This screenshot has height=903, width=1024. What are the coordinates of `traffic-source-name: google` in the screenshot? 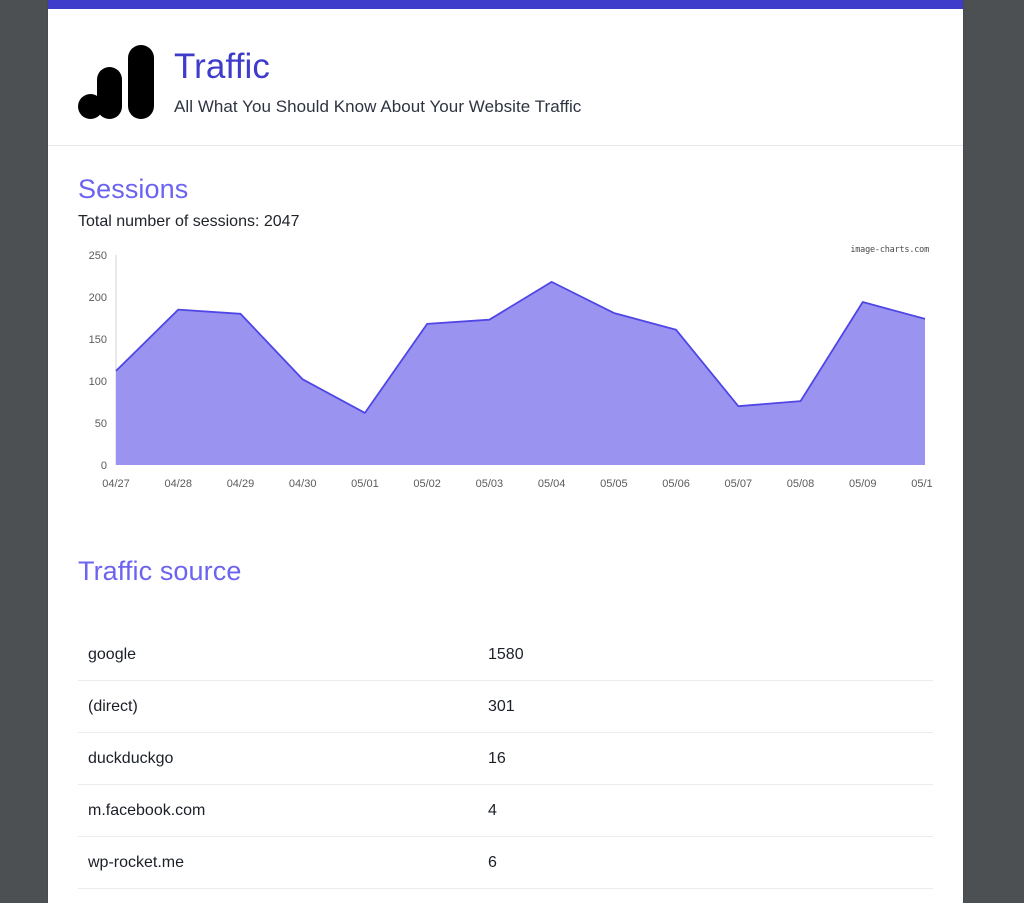 It's located at (278, 655).